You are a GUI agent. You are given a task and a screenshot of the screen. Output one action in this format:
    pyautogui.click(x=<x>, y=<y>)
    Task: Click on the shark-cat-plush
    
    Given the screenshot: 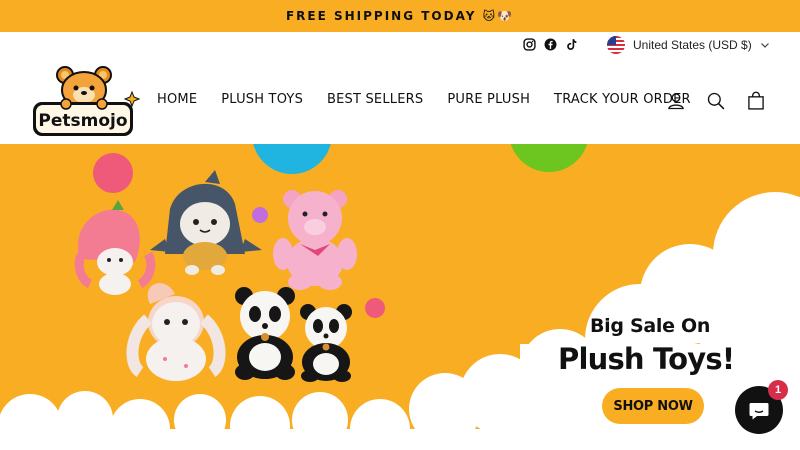 What is the action you would take?
    pyautogui.click(x=206, y=222)
    